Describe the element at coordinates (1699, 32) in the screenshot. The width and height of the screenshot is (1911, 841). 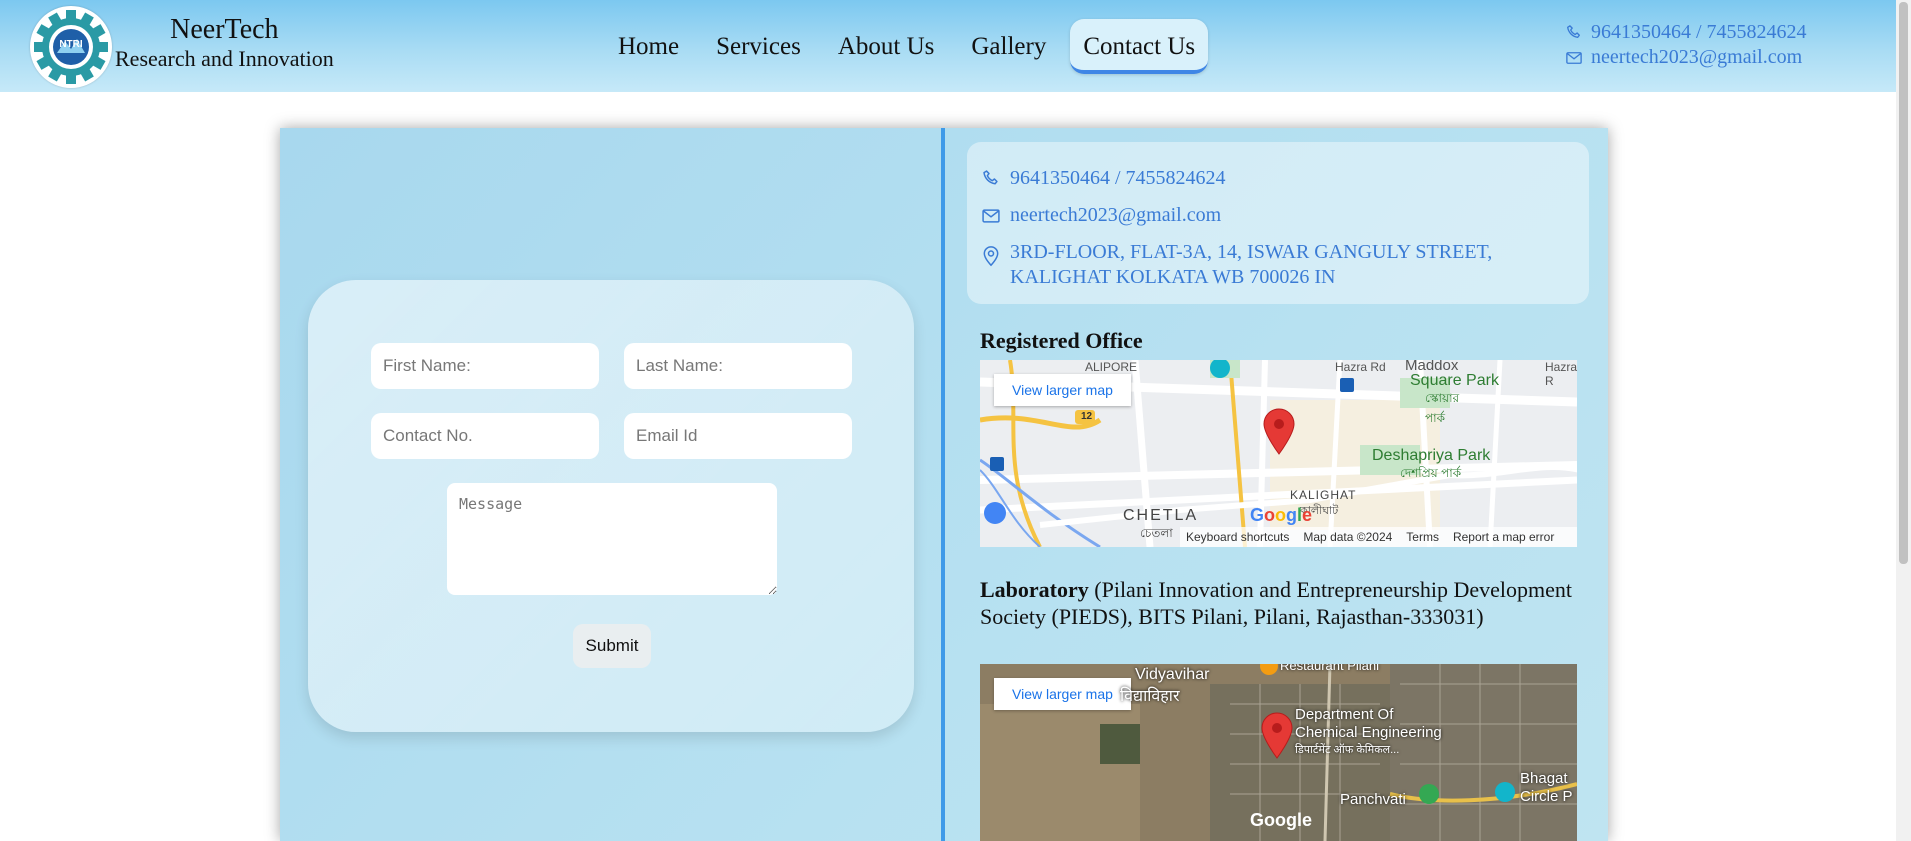
I see `header-phone-link: 9641350464 / 7455824624` at that location.